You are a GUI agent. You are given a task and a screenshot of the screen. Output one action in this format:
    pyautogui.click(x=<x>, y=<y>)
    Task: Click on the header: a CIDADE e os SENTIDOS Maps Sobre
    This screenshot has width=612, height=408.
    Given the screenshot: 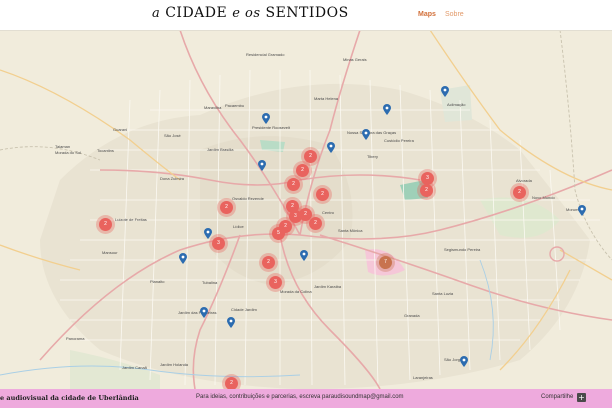 What is the action you would take?
    pyautogui.click(x=306, y=15)
    